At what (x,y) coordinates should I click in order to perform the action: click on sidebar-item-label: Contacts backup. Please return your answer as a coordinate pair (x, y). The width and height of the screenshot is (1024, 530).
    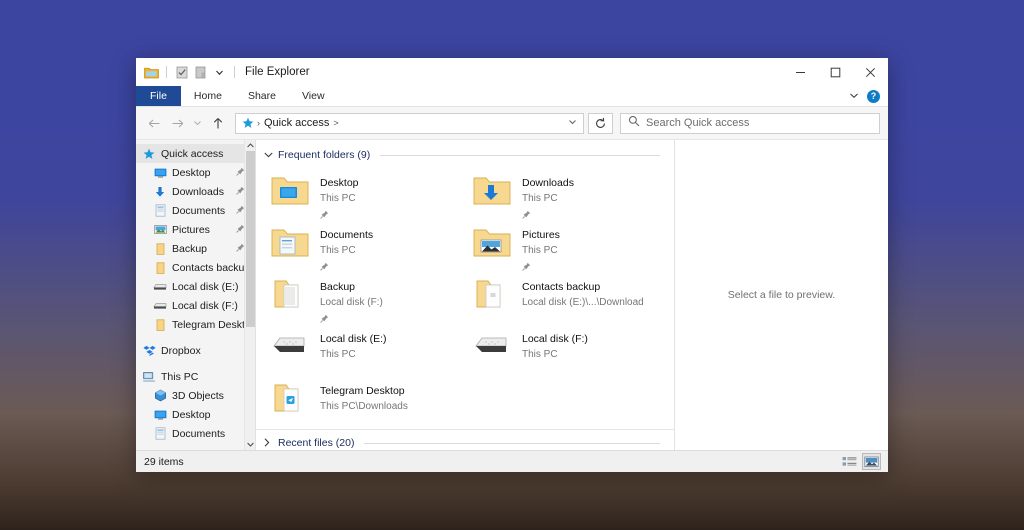
    Looking at the image, I should click on (211, 267).